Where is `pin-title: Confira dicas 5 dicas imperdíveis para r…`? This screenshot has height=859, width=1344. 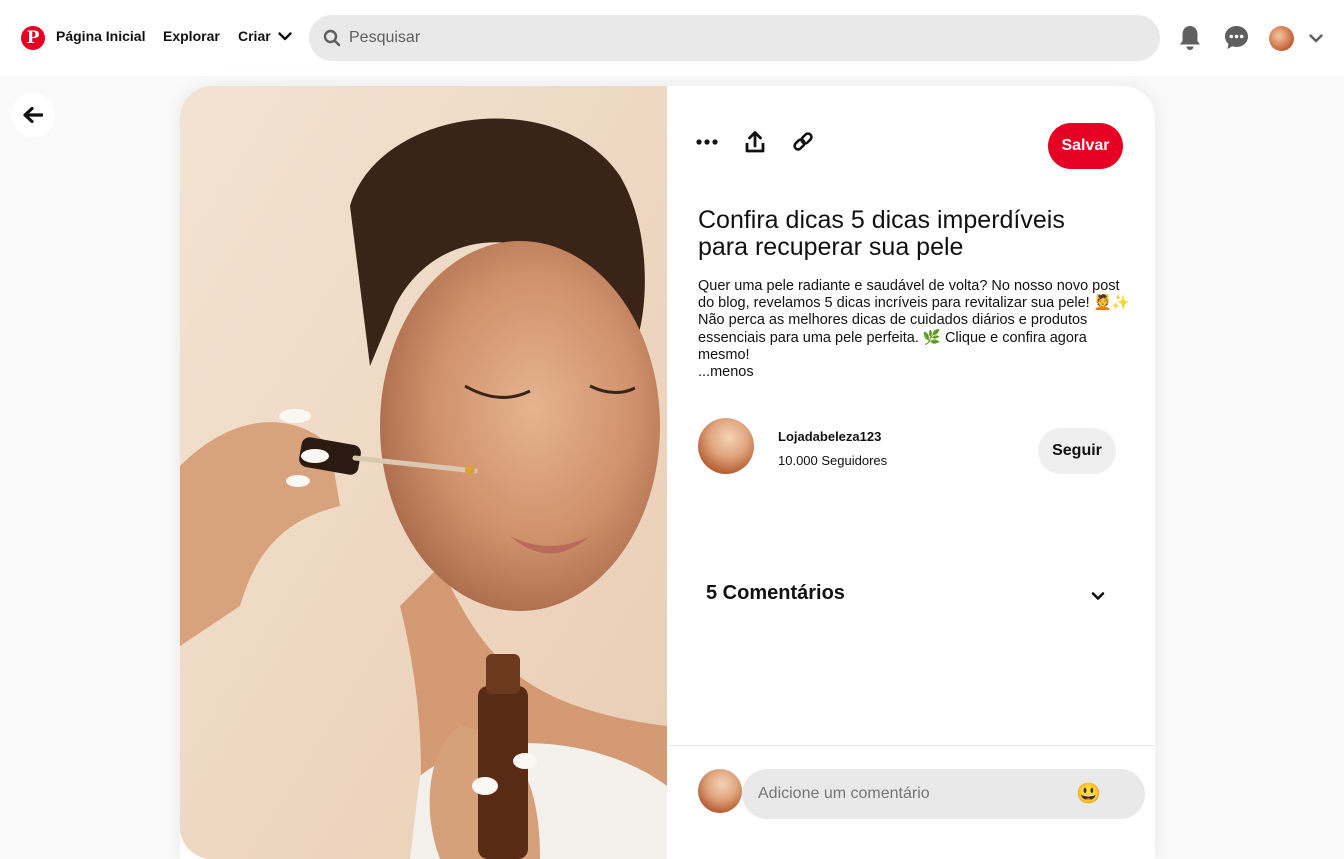 pin-title: Confira dicas 5 dicas imperdíveis para r… is located at coordinates (881, 233).